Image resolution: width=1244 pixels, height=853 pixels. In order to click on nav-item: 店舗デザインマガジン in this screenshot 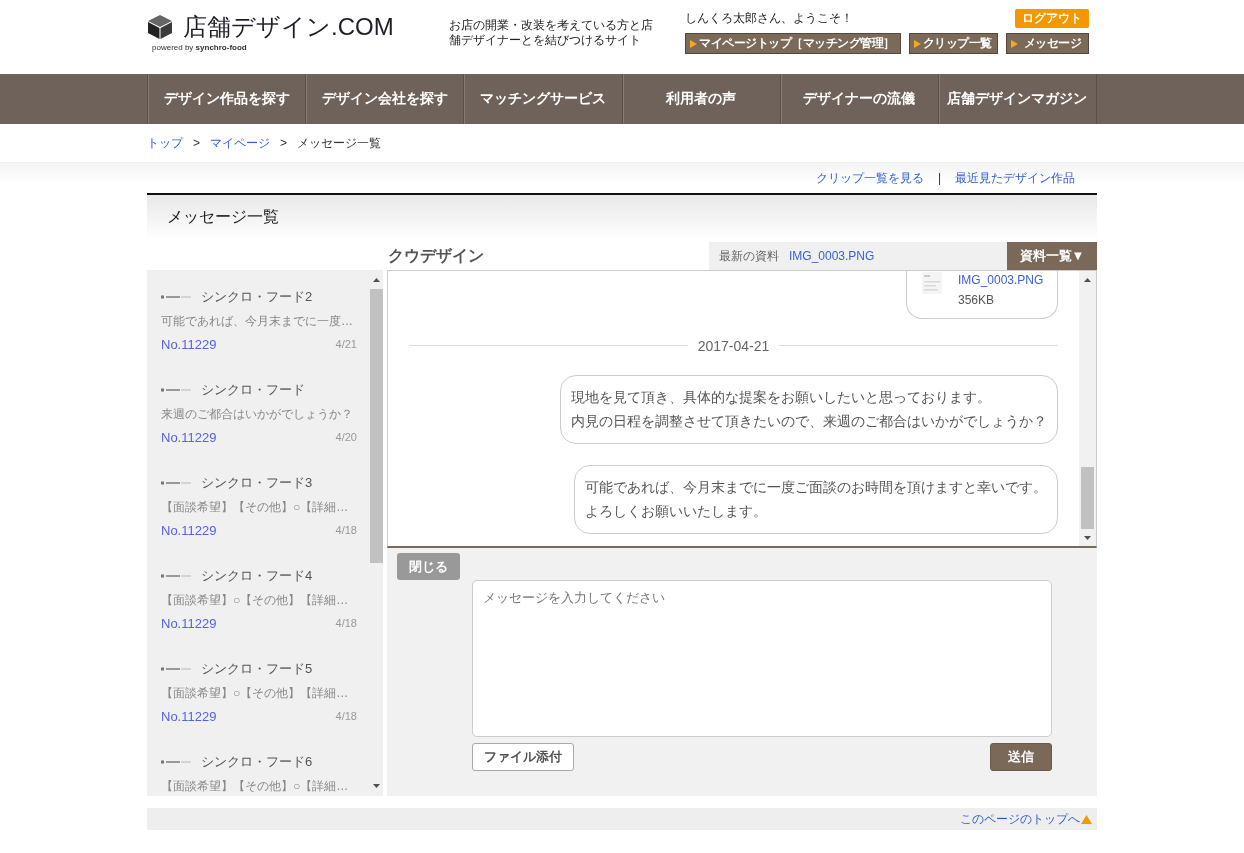, I will do `click(1018, 99)`.